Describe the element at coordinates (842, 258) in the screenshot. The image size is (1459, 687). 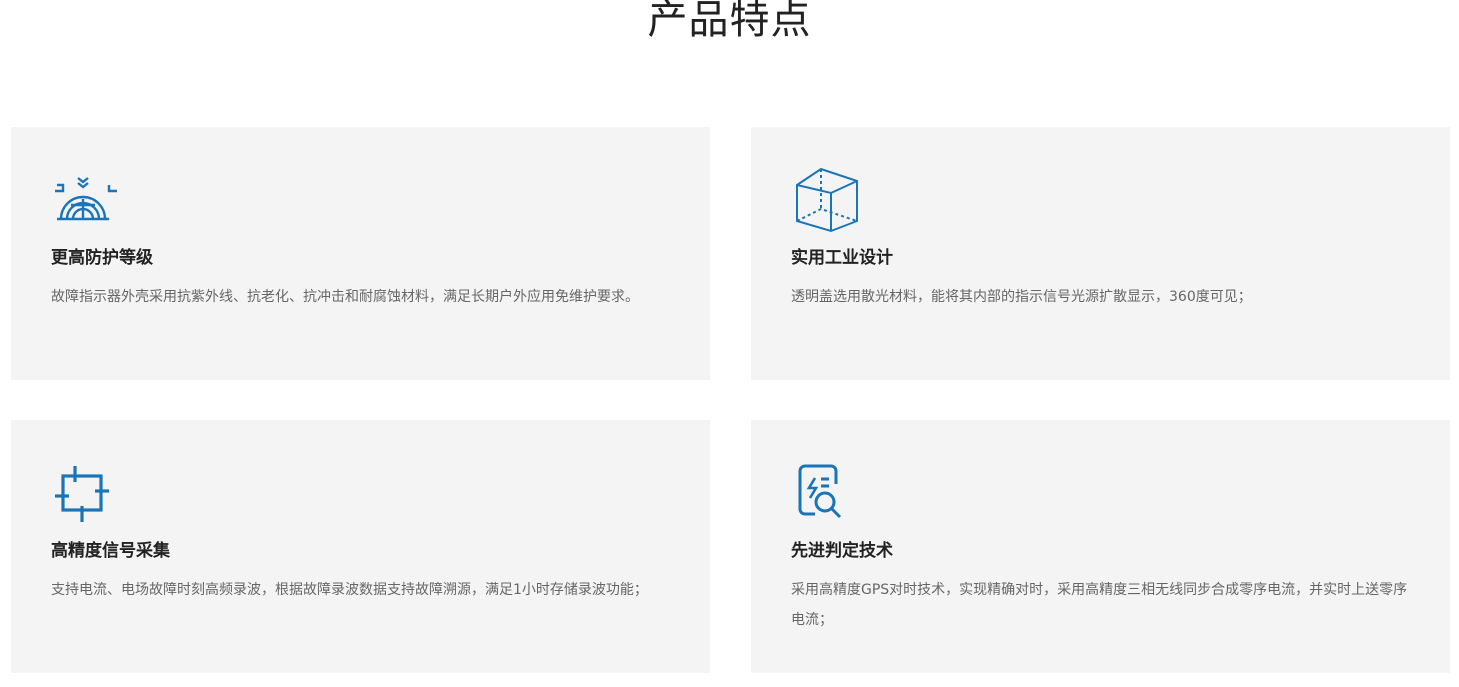
I see `feature-title: 实用工业设计` at that location.